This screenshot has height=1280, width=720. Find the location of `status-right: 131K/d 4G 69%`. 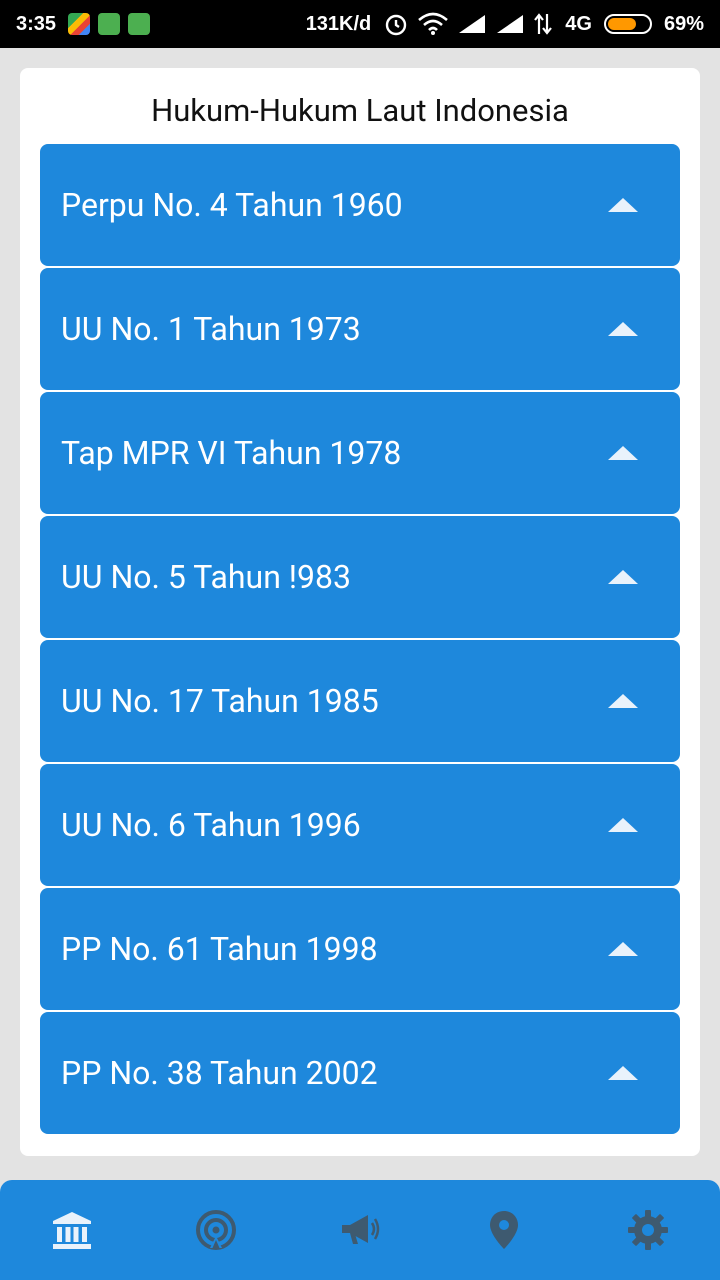

status-right: 131K/d 4G 69% is located at coordinates (505, 24).